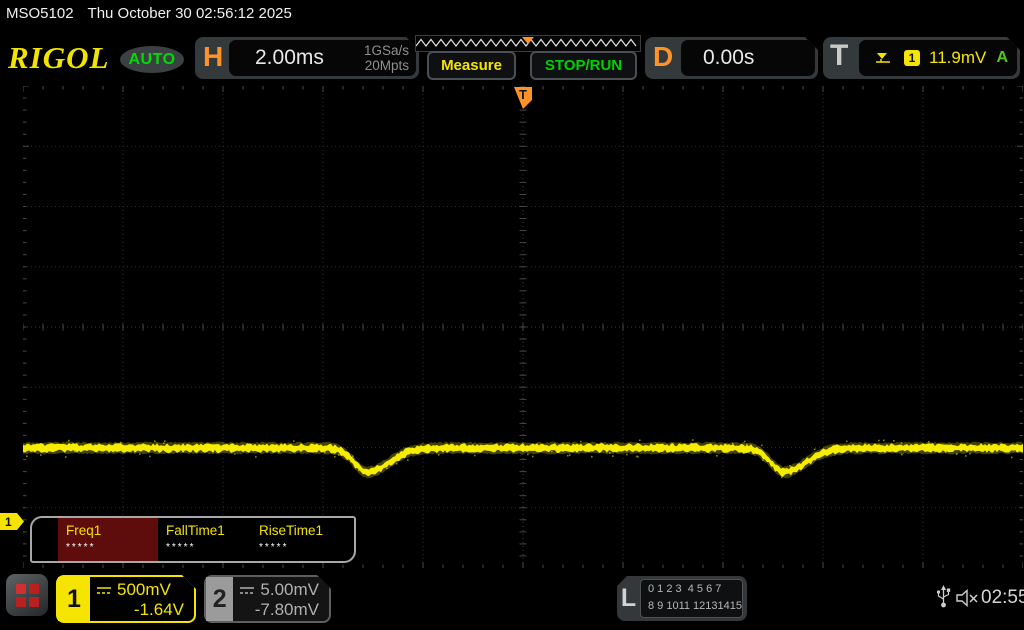  What do you see at coordinates (219, 599) in the screenshot?
I see `channel2-number: 2` at bounding box center [219, 599].